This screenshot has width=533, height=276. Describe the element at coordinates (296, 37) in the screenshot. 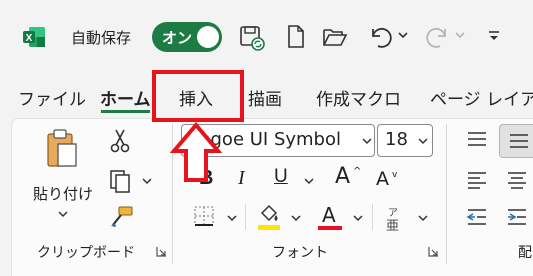

I see `new-document-icon` at that location.